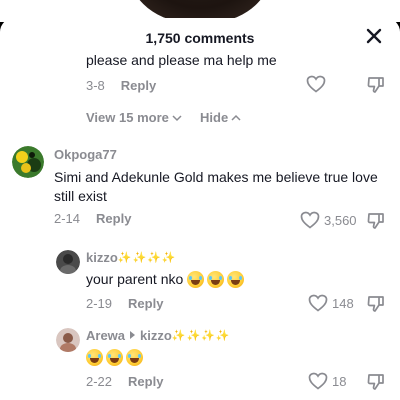  I want to click on reply-body: your parent nko, so click(165, 279).